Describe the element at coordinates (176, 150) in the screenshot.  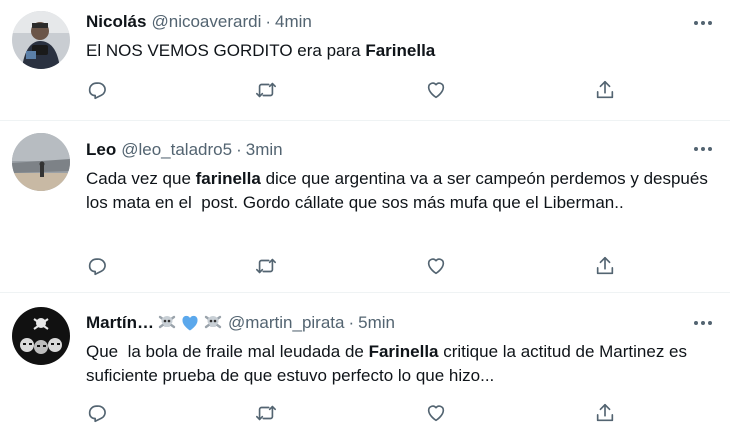
I see `user-handle: @leo_taladro5` at that location.